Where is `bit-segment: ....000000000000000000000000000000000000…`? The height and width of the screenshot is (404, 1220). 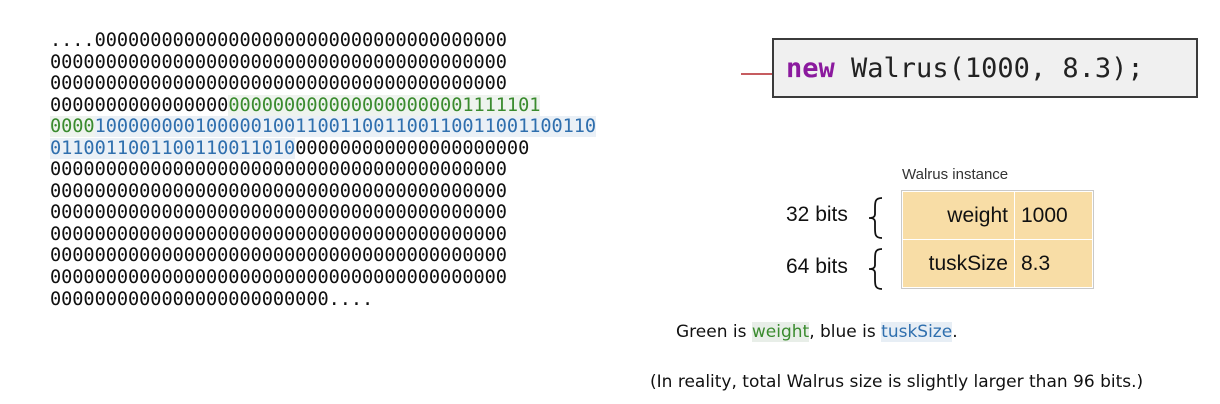 bit-segment: ....000000000000000000000000000000000000… is located at coordinates (278, 40).